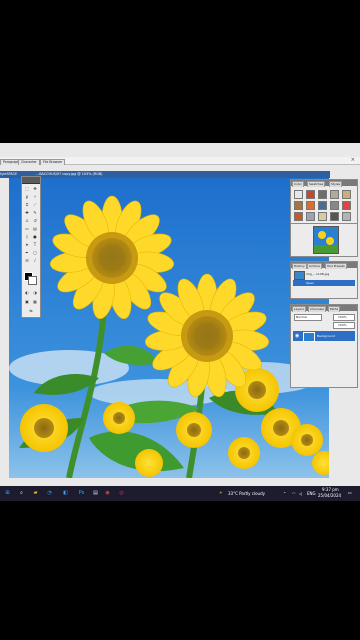 This screenshot has width=360, height=640. I want to click on jump-to-imageready-icon: ⇆, so click(31, 311).